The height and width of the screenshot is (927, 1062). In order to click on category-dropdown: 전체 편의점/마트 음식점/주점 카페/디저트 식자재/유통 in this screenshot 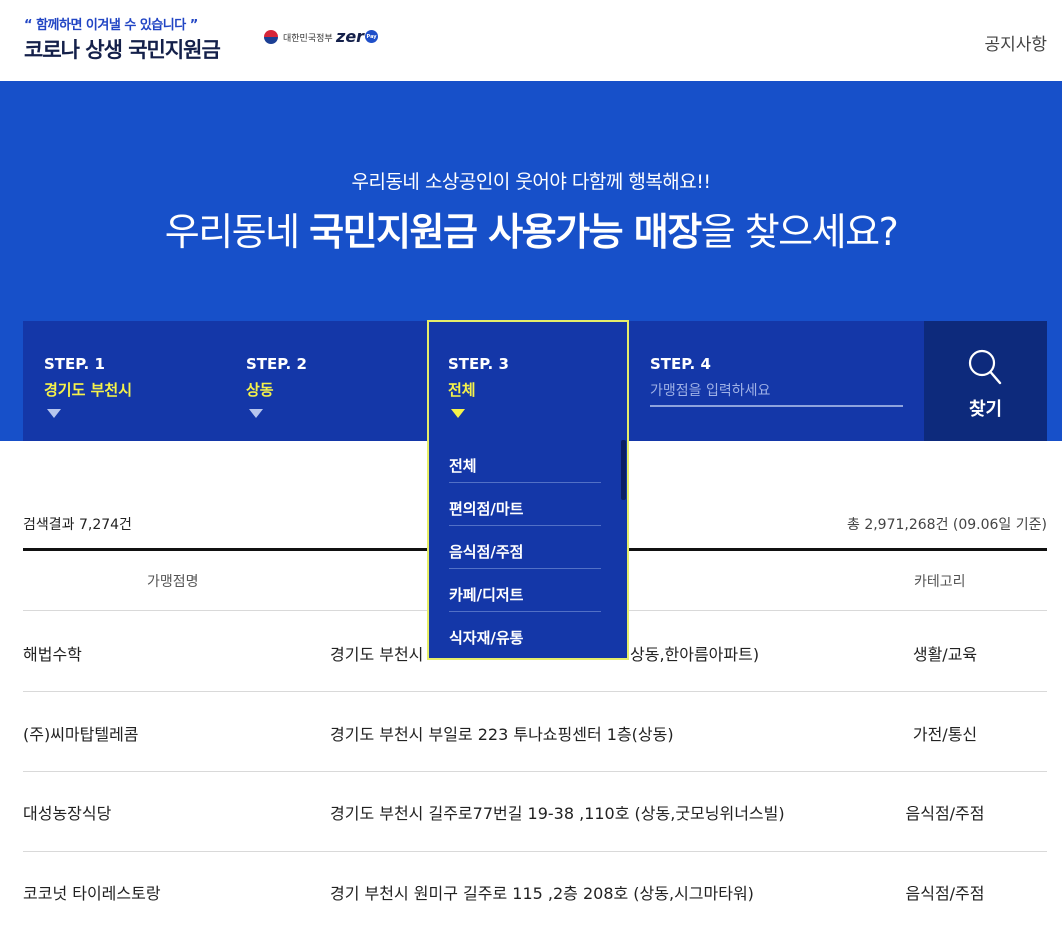, I will do `click(528, 550)`.